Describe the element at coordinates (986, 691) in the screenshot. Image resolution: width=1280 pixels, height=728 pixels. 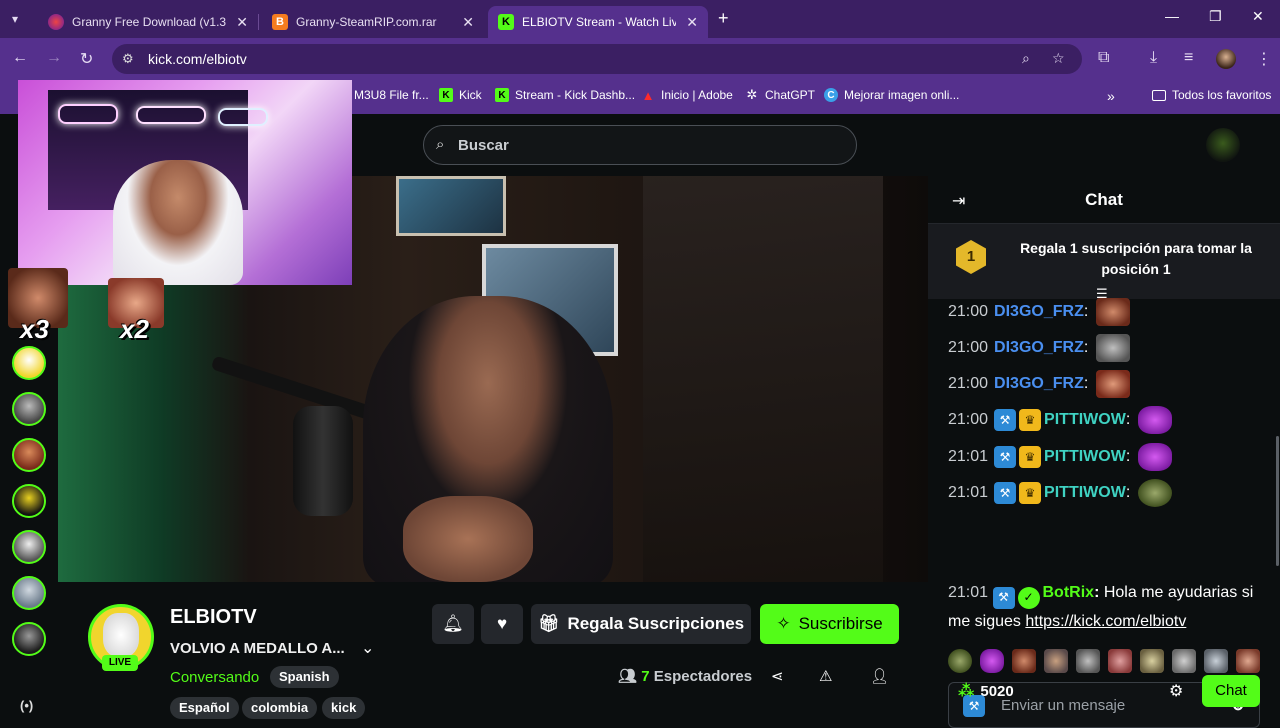
I see `channel-points: ⁂ 5020` at that location.